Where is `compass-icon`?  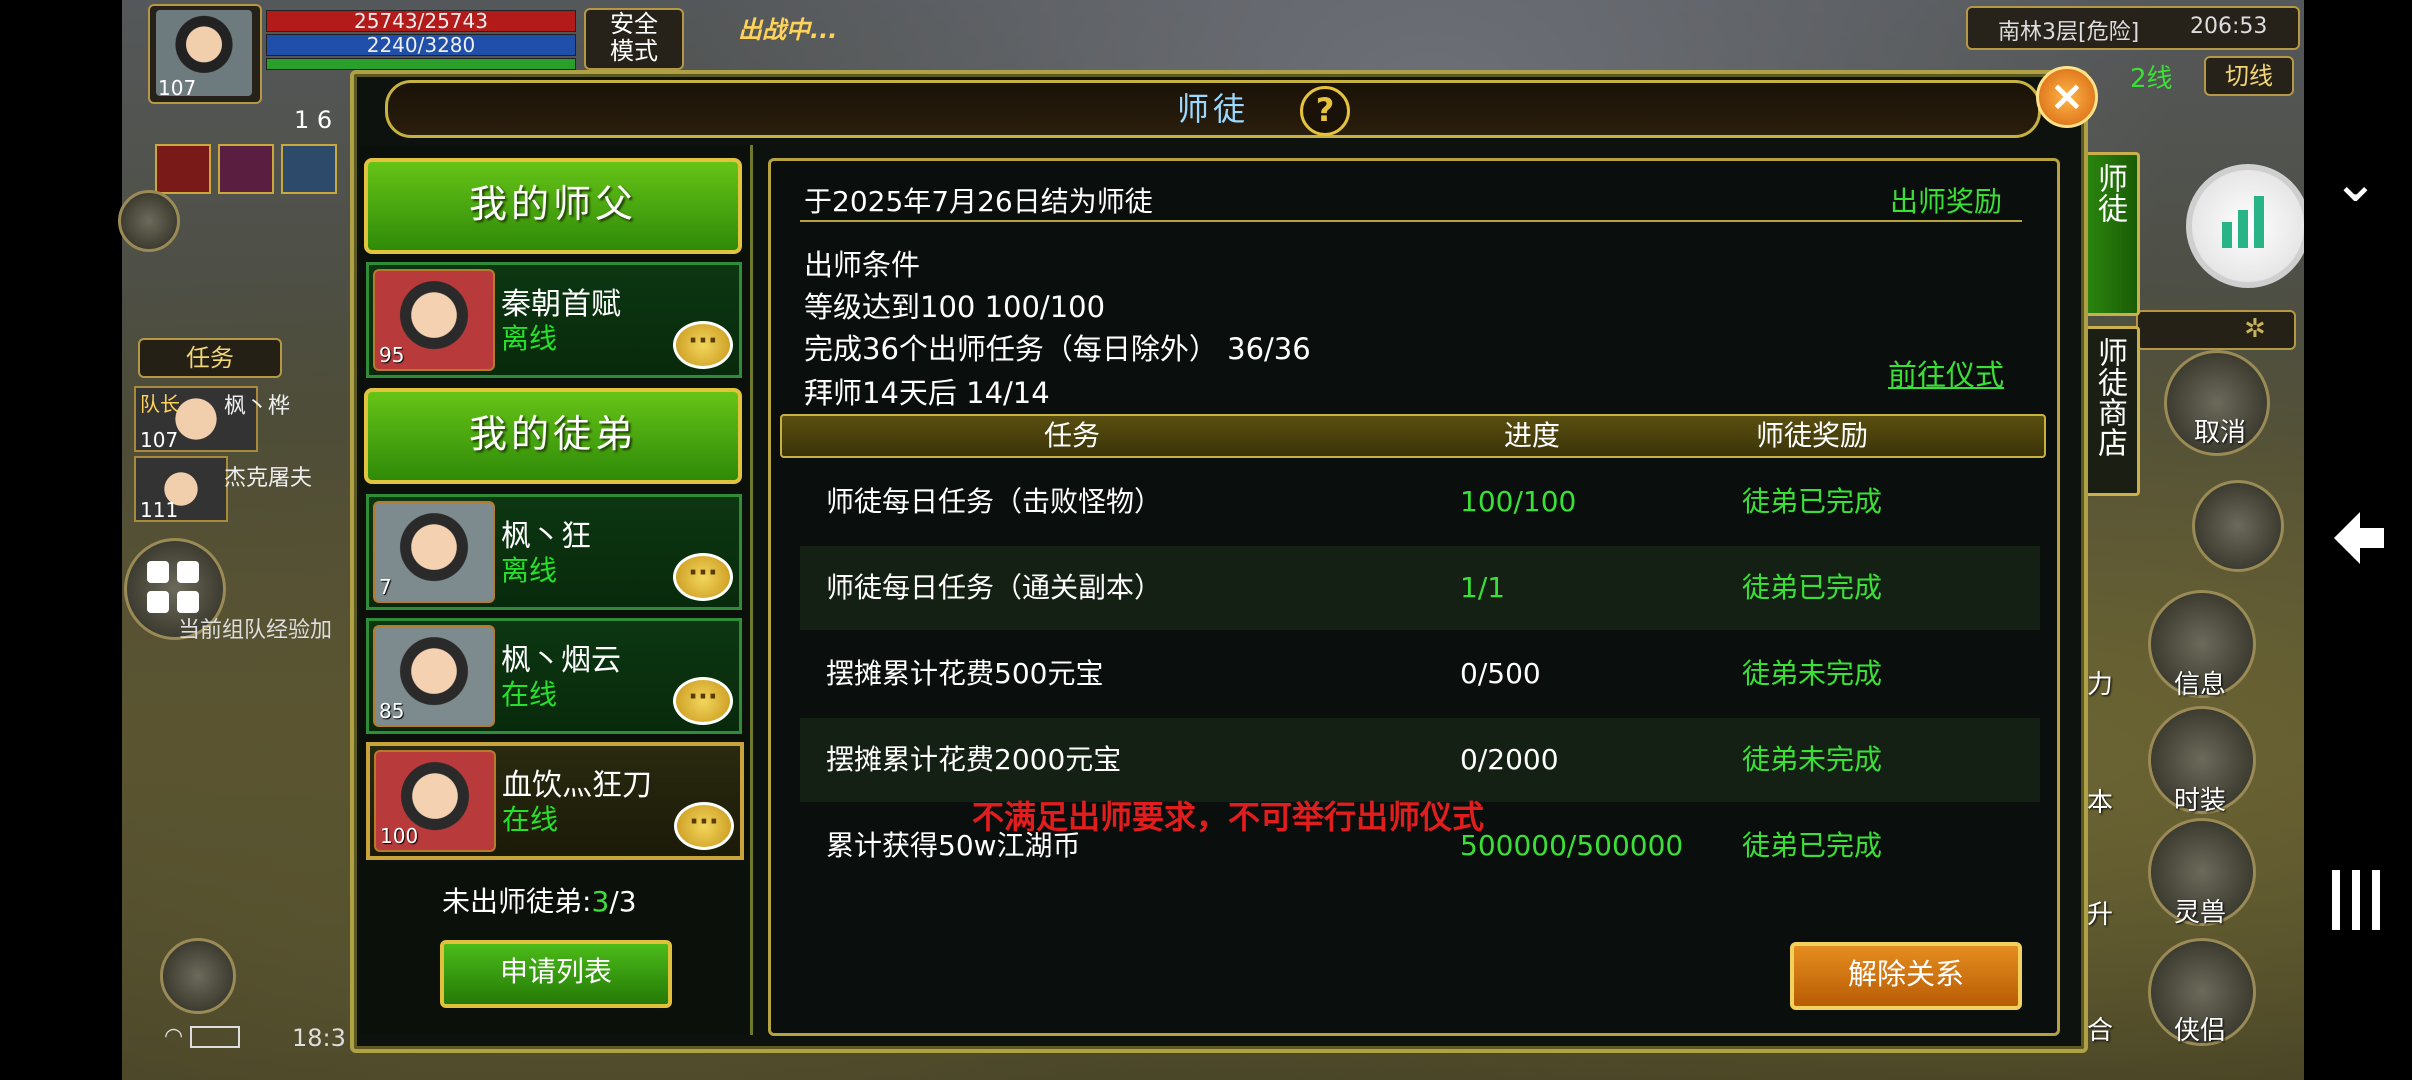
compass-icon is located at coordinates (2238, 526).